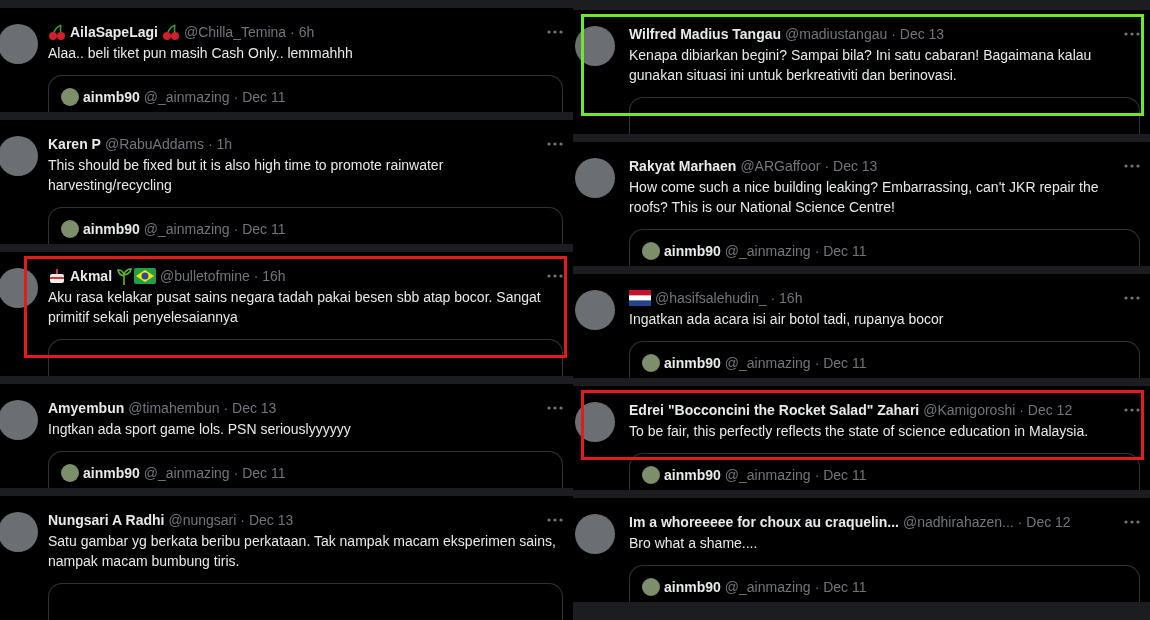  Describe the element at coordinates (302, 32) in the screenshot. I see `tweet-time: · 6h` at that location.